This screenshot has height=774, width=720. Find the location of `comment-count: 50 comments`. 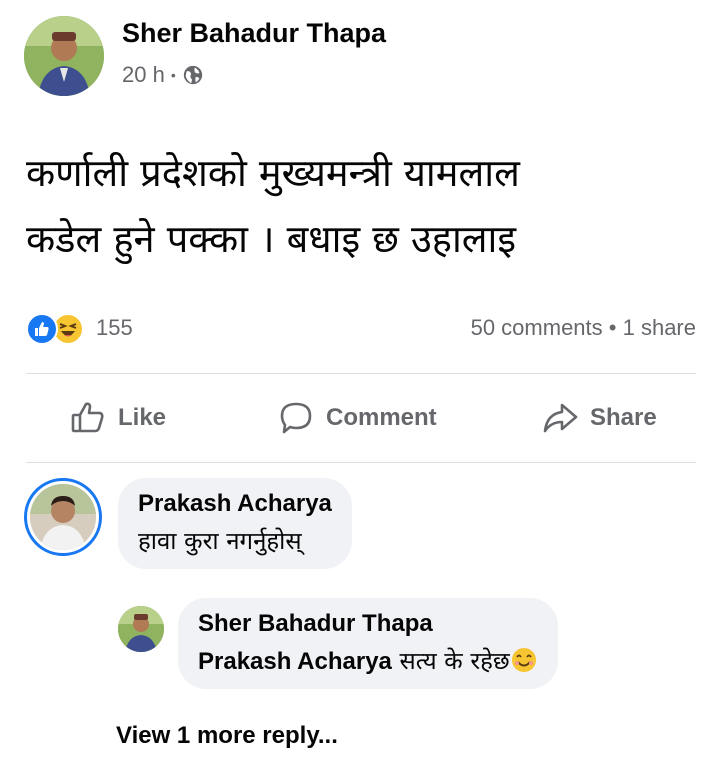

comment-count: 50 comments is located at coordinates (537, 327).